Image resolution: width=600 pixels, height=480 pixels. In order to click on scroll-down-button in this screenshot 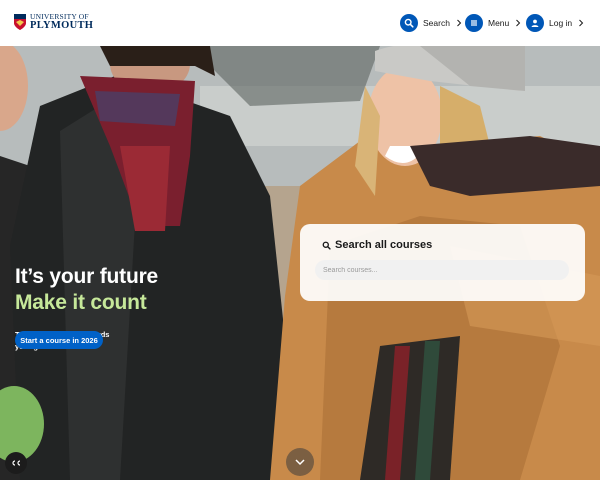, I will do `click(300, 462)`.